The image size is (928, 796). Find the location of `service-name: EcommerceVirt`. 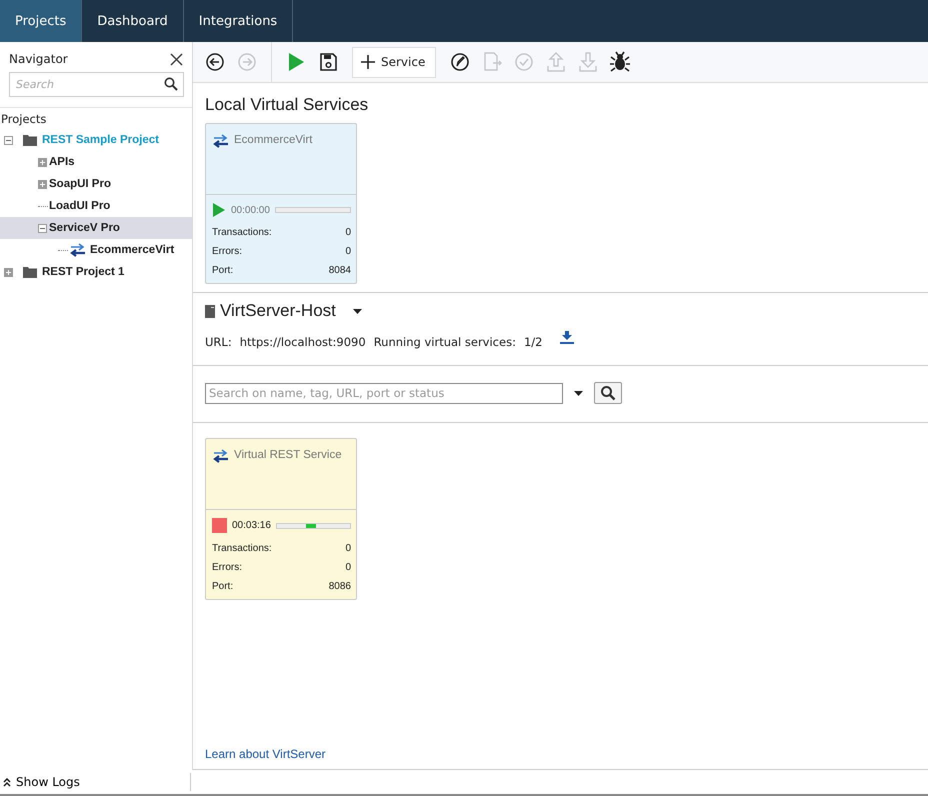

service-name: EcommerceVirt is located at coordinates (273, 140).